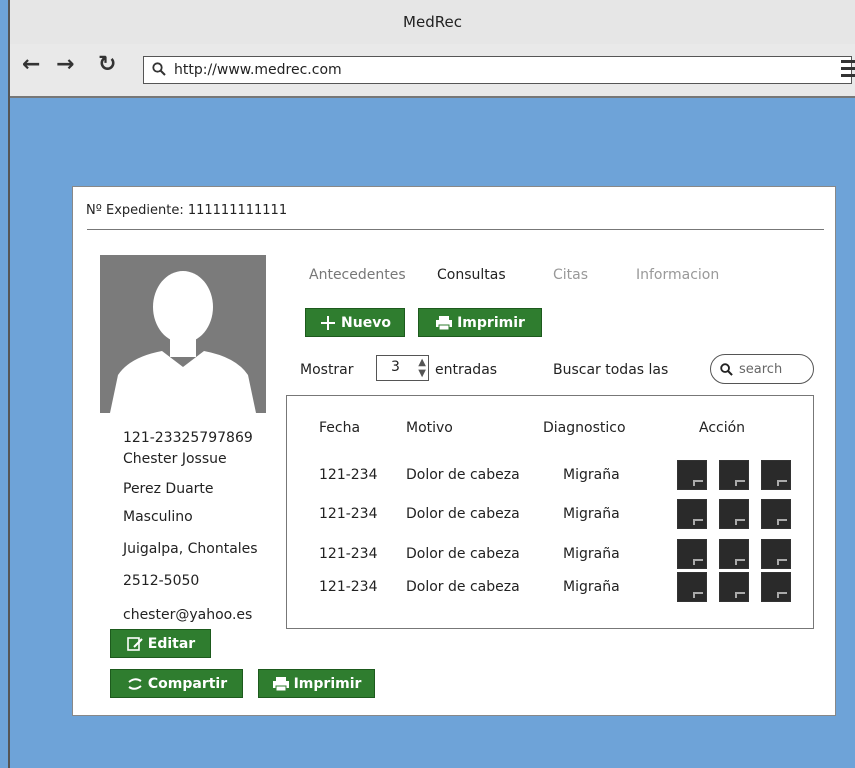  Describe the element at coordinates (402, 368) in the screenshot. I see `entries-stepper: 3 ▲ ▼` at that location.